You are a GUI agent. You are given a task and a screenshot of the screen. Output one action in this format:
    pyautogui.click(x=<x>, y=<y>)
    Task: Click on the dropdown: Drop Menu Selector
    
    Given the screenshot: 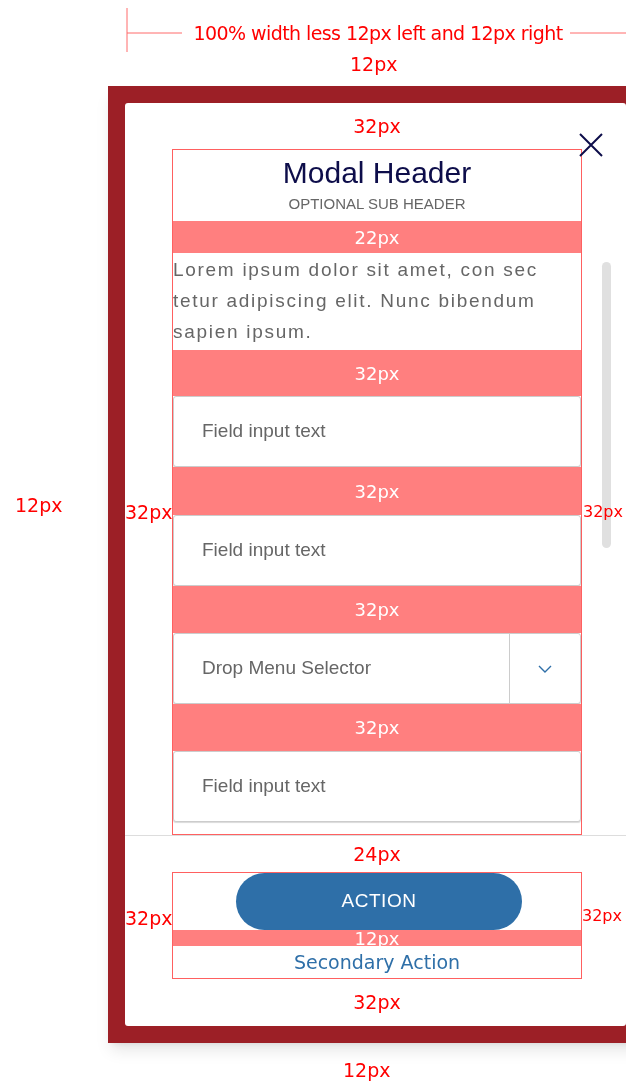 What is the action you would take?
    pyautogui.click(x=377, y=668)
    